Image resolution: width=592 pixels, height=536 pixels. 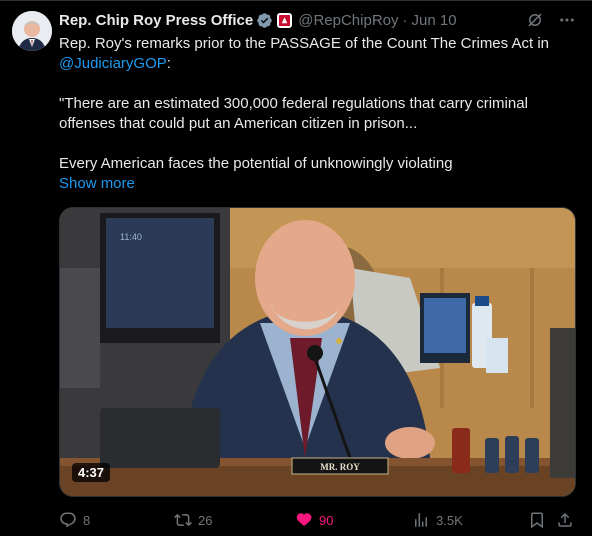 I want to click on nameplate-text: MR. ROY, so click(x=340, y=467).